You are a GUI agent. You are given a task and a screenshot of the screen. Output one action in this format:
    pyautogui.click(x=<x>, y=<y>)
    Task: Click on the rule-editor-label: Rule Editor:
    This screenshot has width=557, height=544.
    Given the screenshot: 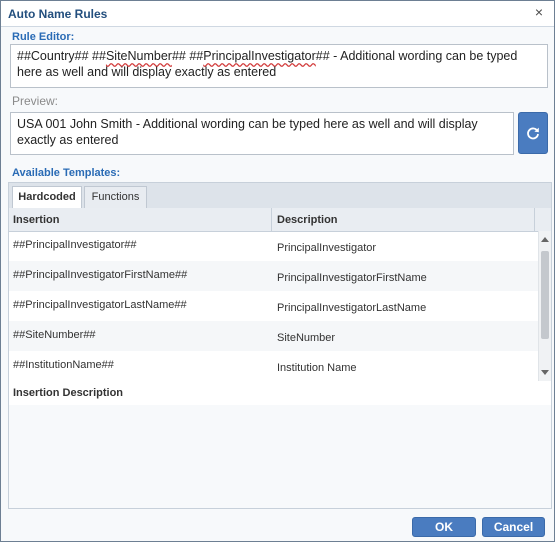 What is the action you would take?
    pyautogui.click(x=43, y=37)
    